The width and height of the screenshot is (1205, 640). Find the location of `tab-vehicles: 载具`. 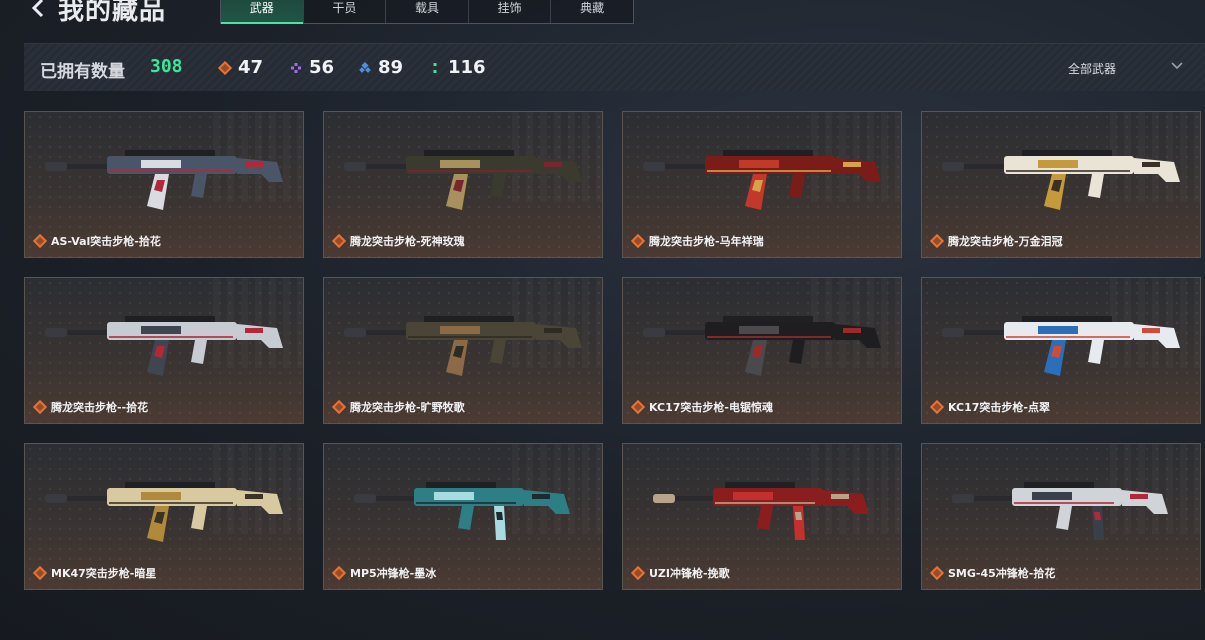

tab-vehicles: 载具 is located at coordinates (427, 11).